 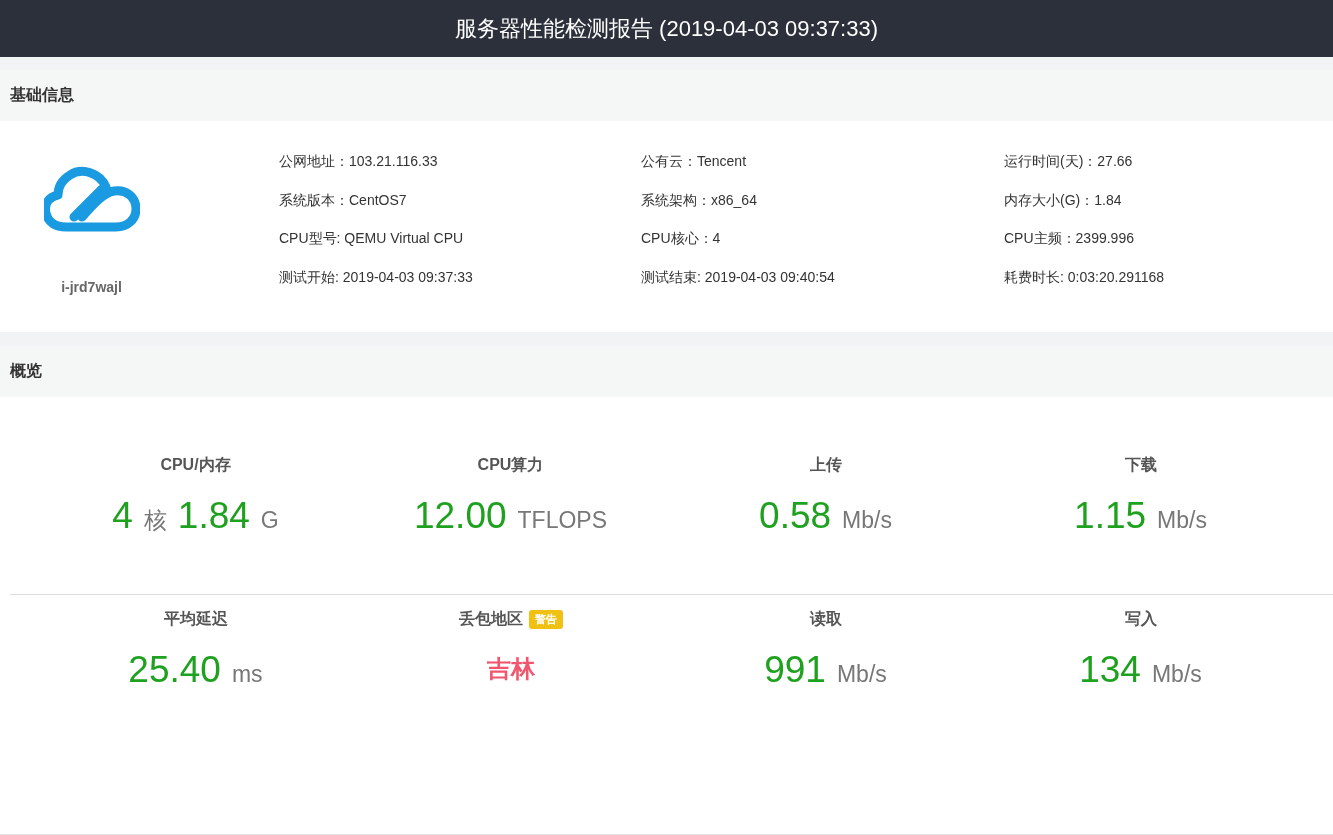 I want to click on metric-value: 1.15, so click(x=1110, y=516).